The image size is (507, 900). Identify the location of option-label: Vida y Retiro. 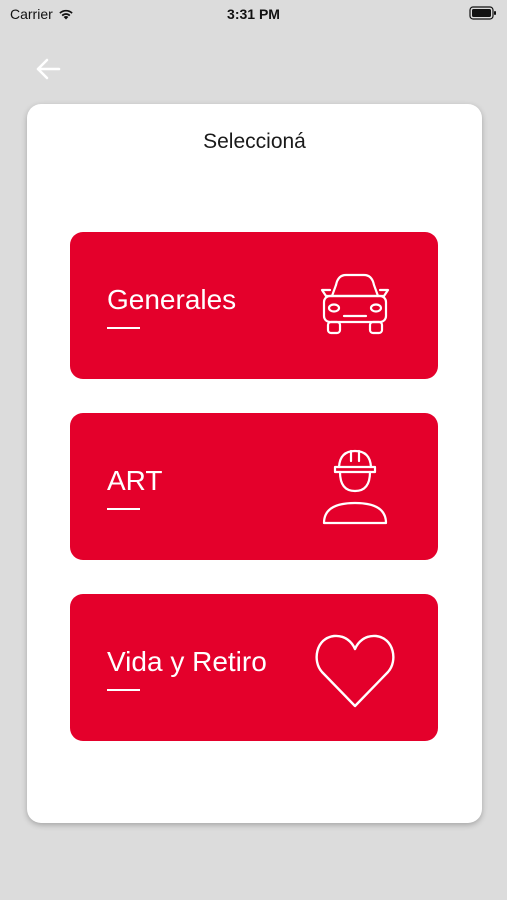
(187, 661).